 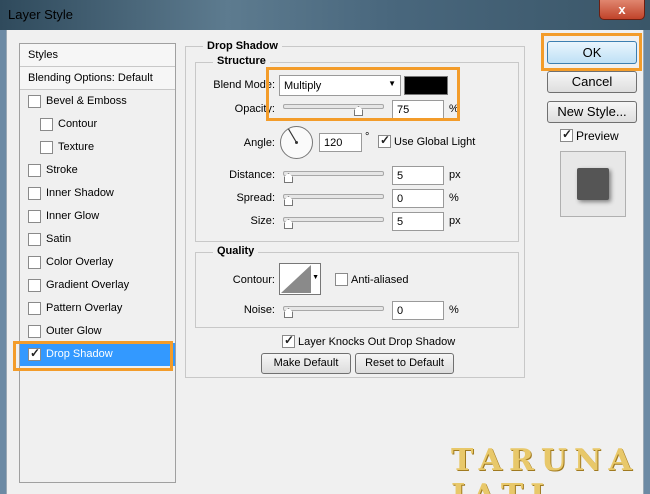 What do you see at coordinates (78, 124) in the screenshot?
I see `style-item-label: Contour` at bounding box center [78, 124].